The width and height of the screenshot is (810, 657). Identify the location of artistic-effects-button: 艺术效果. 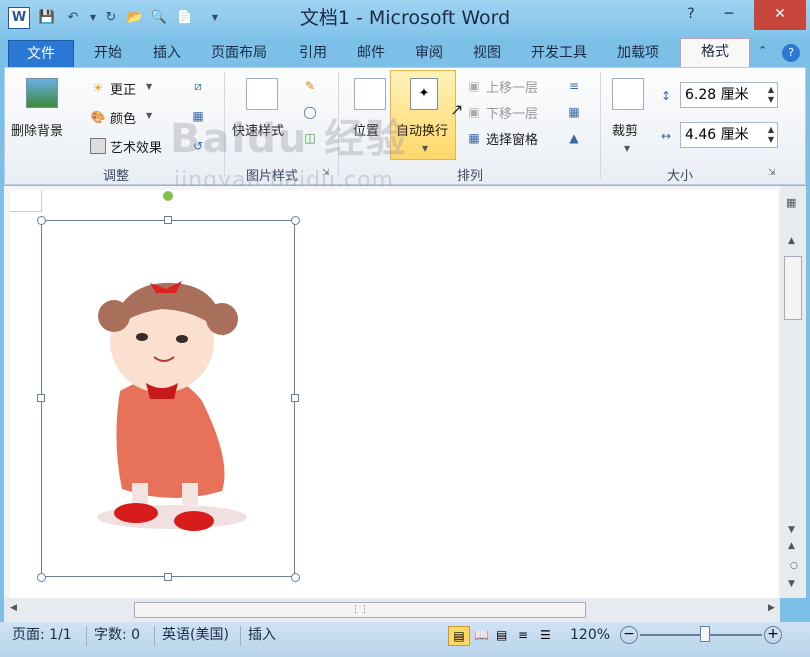
(136, 146).